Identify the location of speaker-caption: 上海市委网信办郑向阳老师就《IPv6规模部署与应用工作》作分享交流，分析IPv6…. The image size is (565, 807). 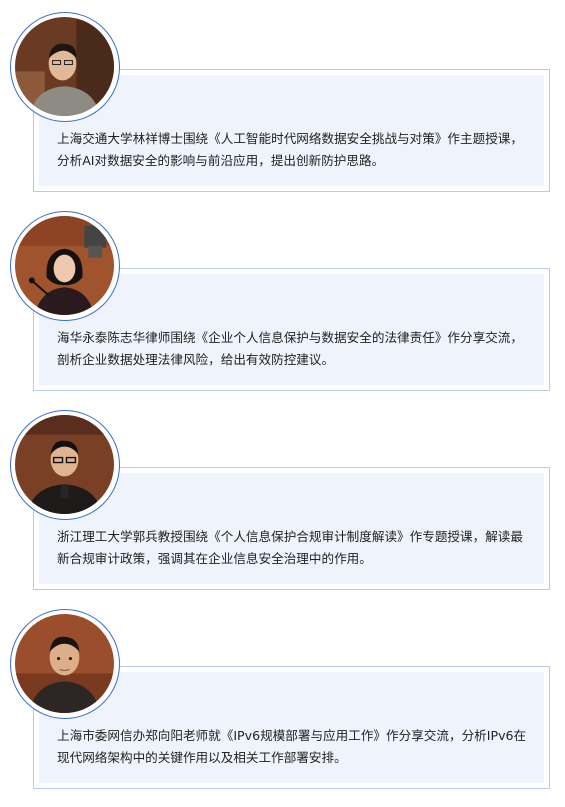
(292, 746).